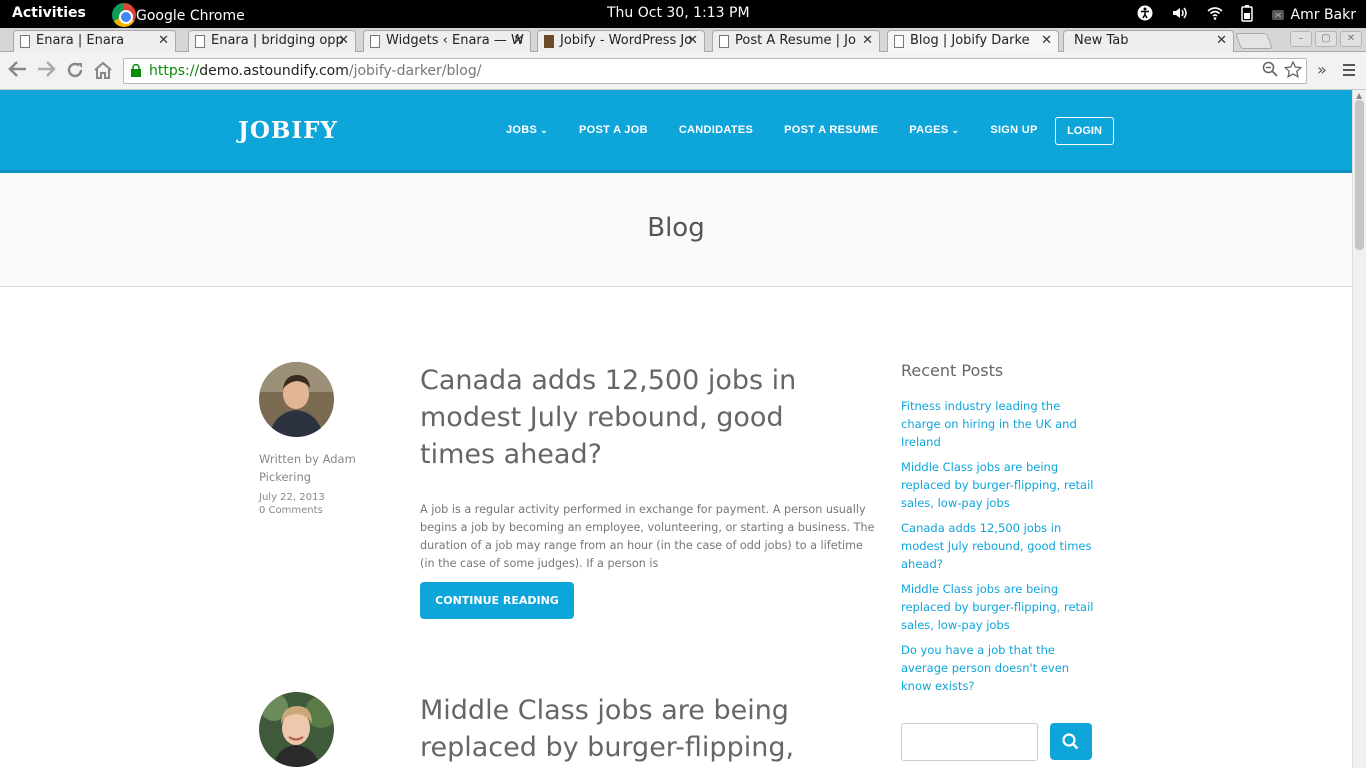  I want to click on back-icon, so click(18, 71).